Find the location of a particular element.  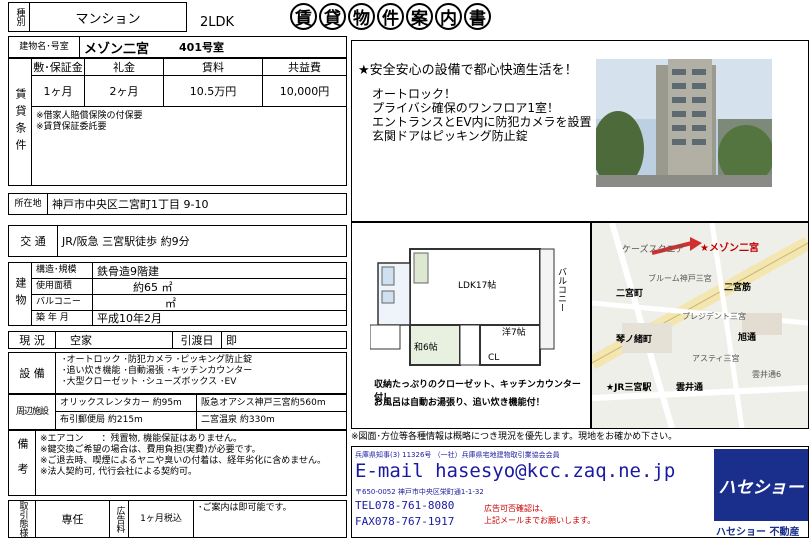

japanese-room-label: 和6帖 is located at coordinates (426, 348).